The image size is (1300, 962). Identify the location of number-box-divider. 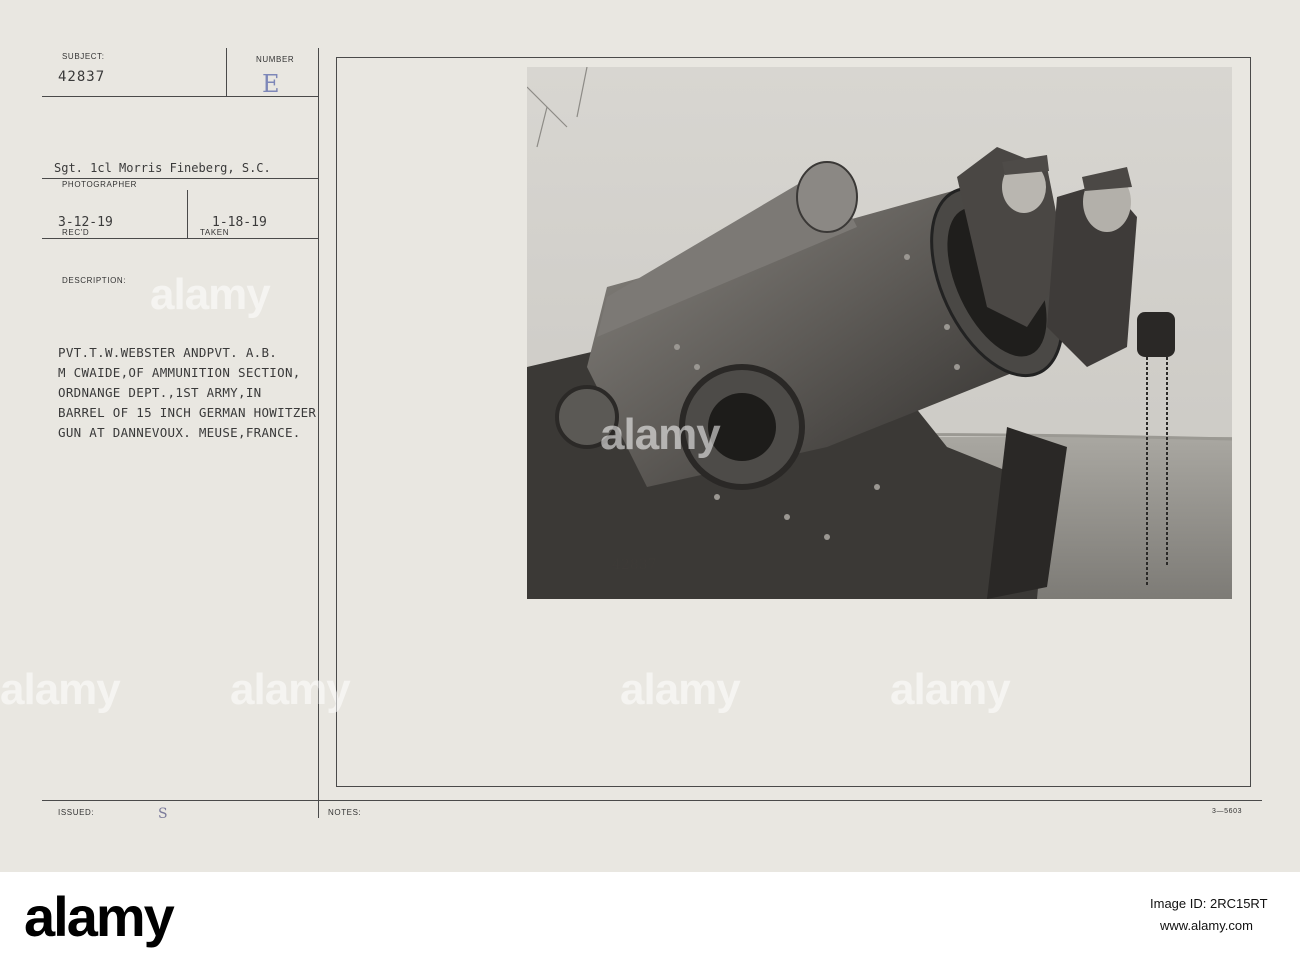
(226, 72).